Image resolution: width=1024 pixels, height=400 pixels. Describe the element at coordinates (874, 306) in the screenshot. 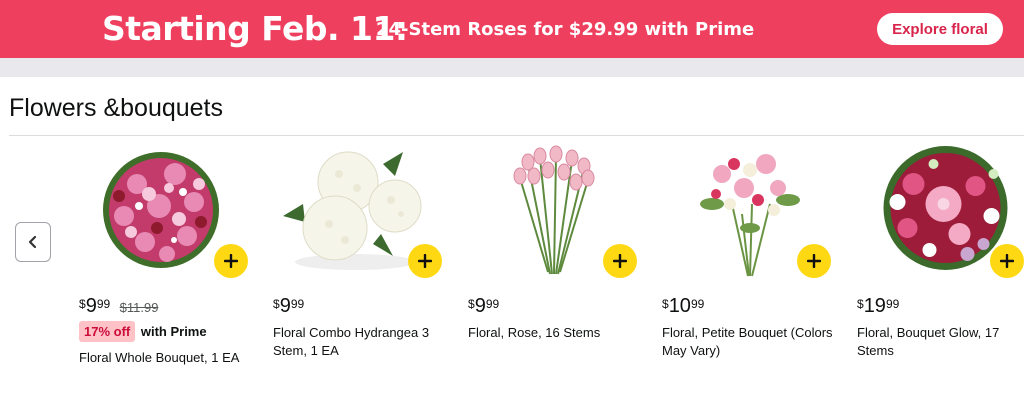

I see `price-whole: 19` at that location.